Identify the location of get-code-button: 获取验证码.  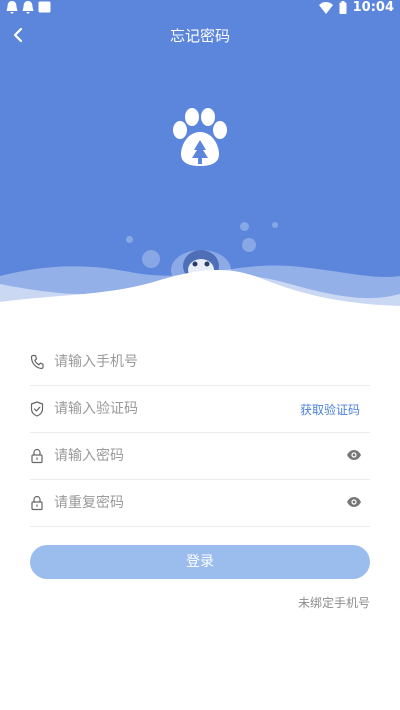
(330, 409).